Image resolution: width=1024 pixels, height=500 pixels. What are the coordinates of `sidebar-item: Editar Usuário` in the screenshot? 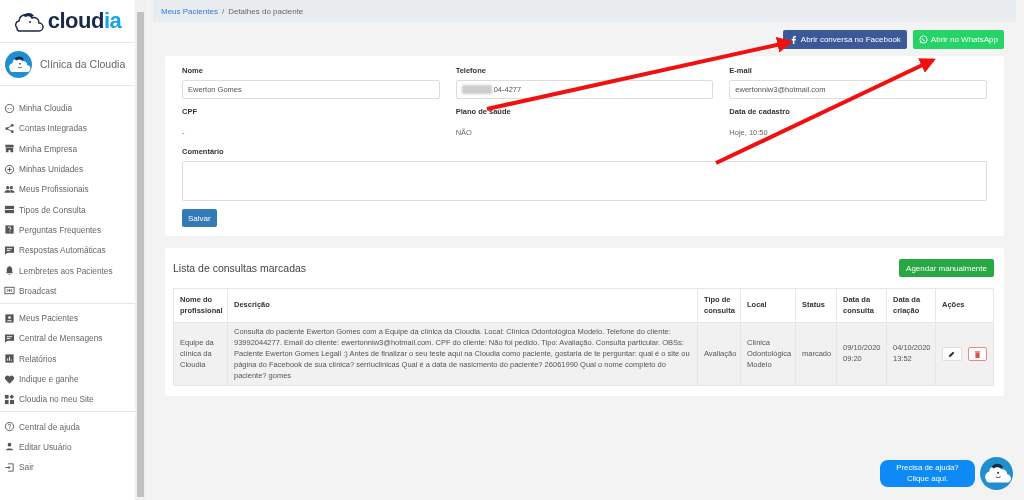 It's located at (67, 447).